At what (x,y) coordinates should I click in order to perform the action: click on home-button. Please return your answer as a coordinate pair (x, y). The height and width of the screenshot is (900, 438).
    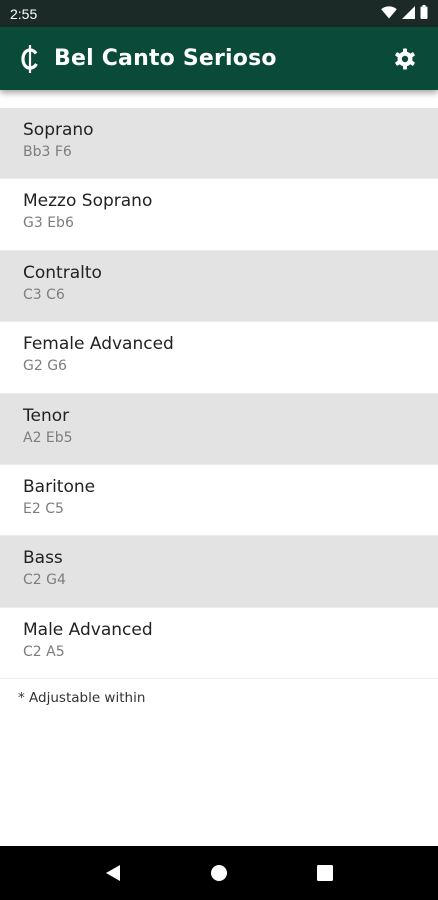
    Looking at the image, I should click on (219, 873).